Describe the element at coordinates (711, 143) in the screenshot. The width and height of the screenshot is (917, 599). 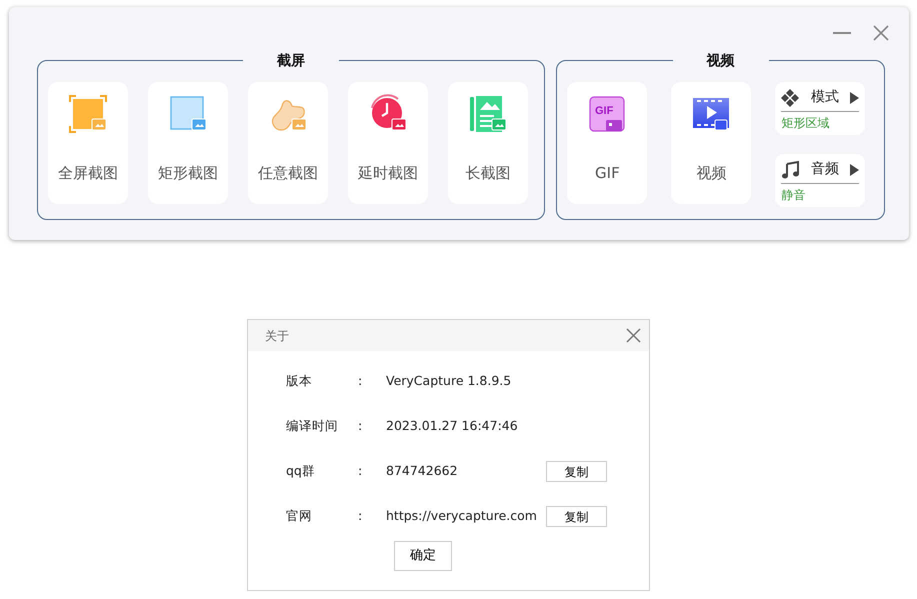
I see `tool-button: 视频` at that location.